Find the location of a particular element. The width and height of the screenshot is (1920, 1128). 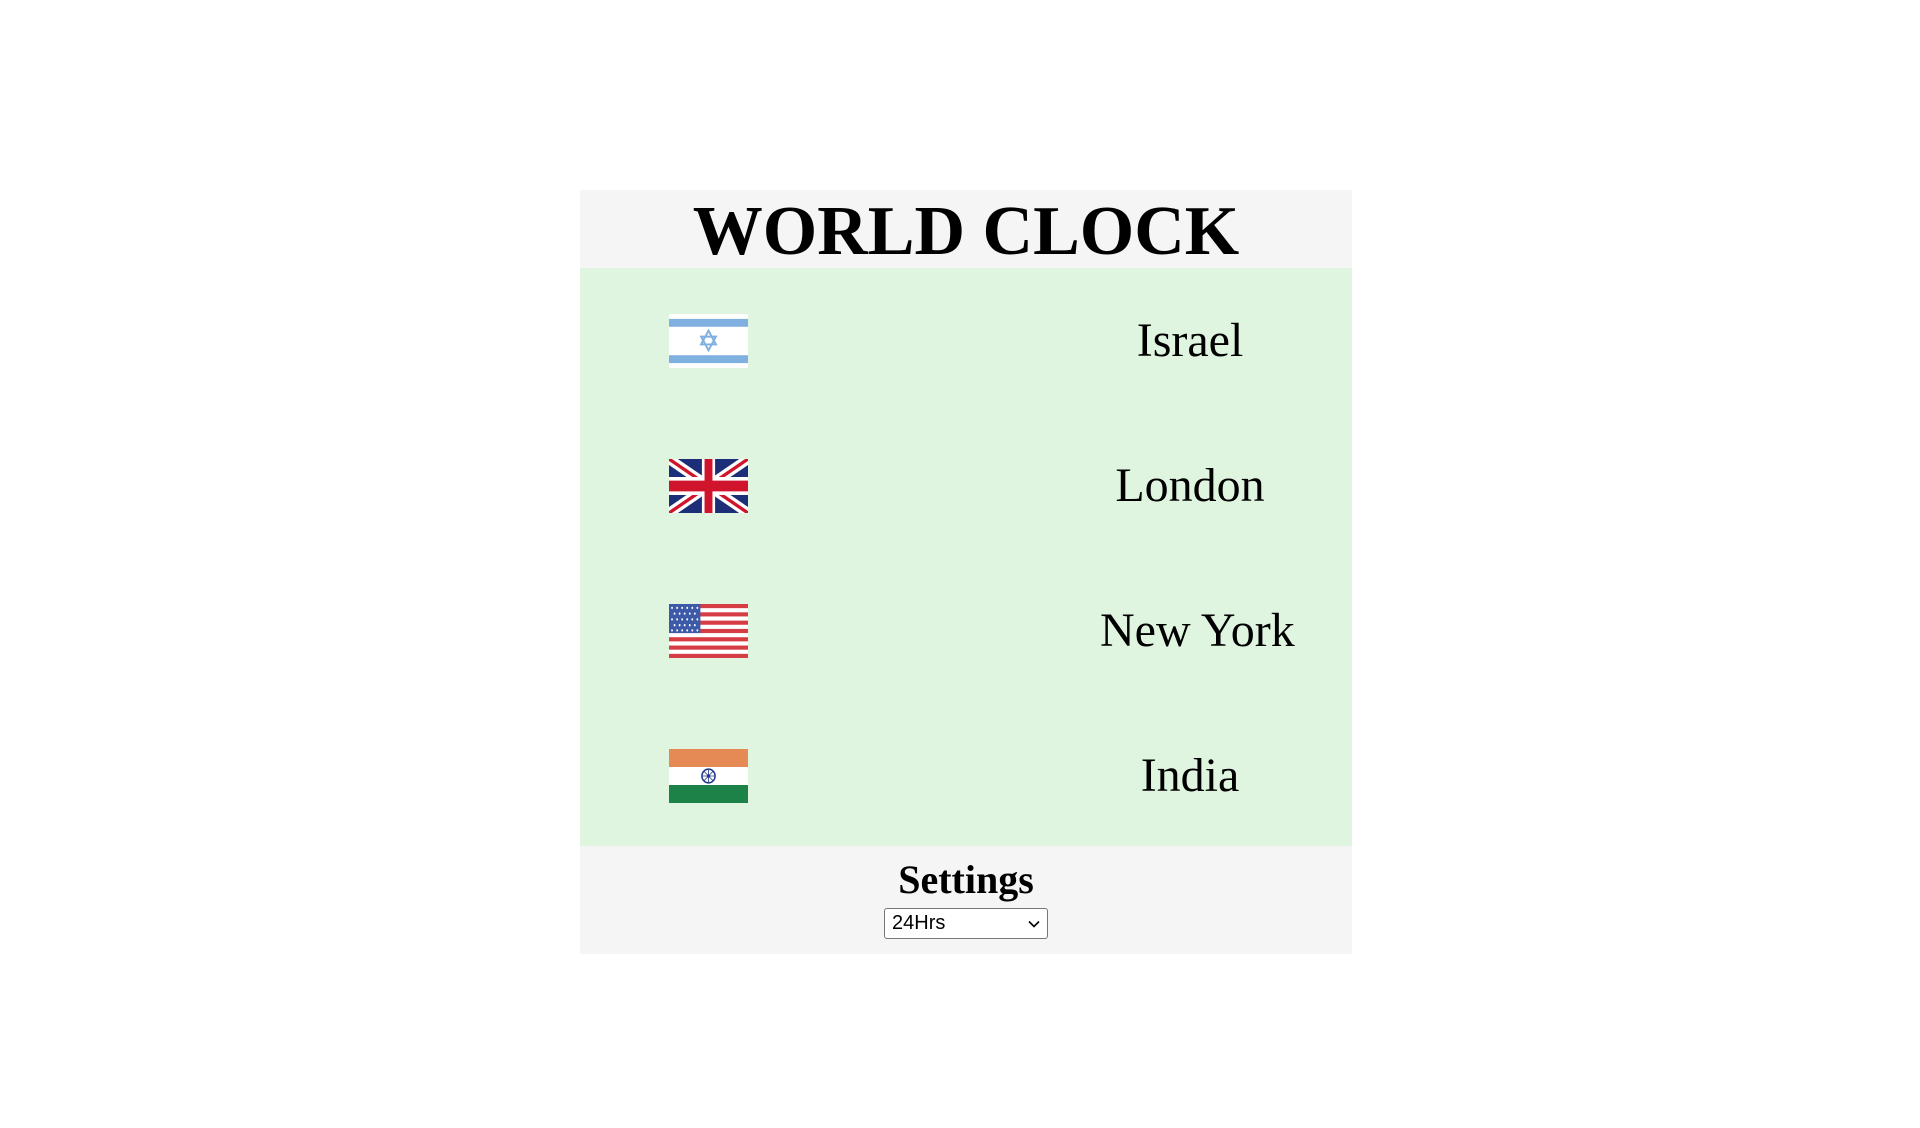

india-flag-icon is located at coordinates (708, 775).